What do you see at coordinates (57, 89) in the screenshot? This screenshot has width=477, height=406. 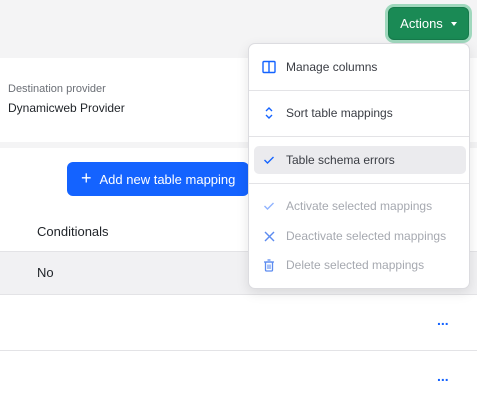 I see `destination-provider-label: Destination provider` at bounding box center [57, 89].